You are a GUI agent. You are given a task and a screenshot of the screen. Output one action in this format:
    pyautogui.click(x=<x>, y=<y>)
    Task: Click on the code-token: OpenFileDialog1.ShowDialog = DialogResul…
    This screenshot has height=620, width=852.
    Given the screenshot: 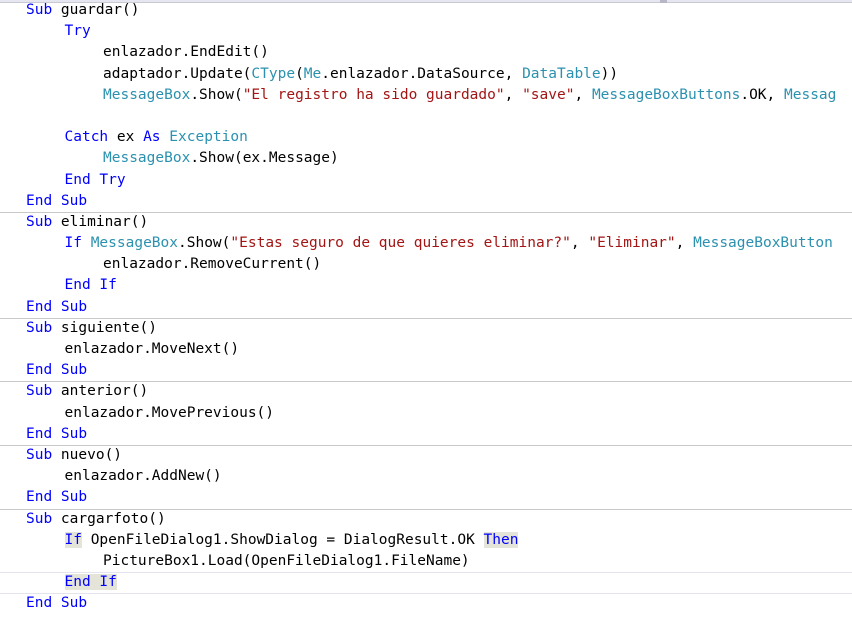 What is the action you would take?
    pyautogui.click(x=282, y=539)
    